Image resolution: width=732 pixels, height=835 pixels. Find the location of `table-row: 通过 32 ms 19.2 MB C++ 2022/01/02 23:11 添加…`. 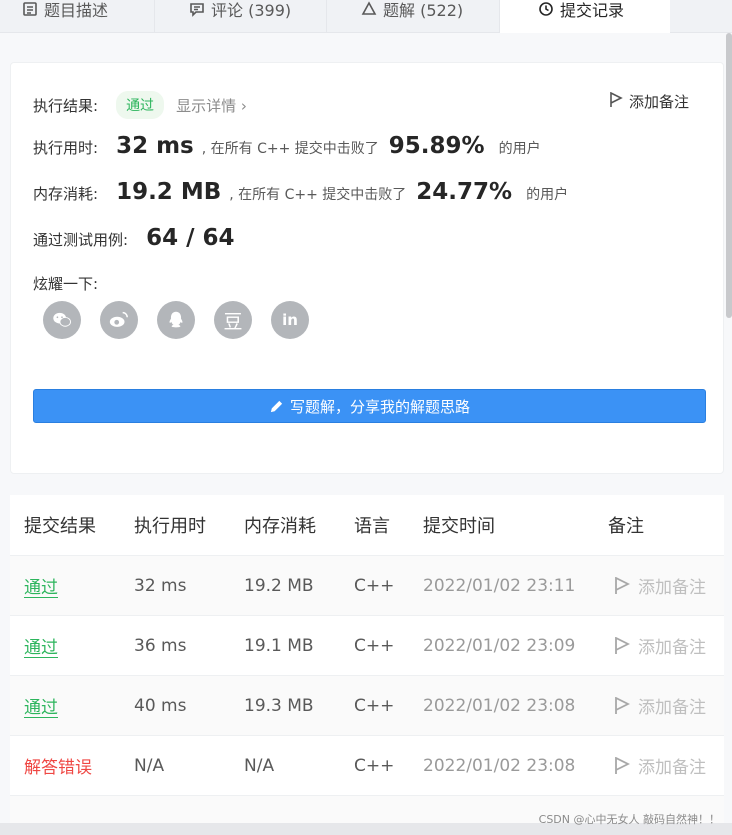

table-row: 通过 32 ms 19.2 MB C++ 2022/01/02 23:11 添加… is located at coordinates (367, 585).